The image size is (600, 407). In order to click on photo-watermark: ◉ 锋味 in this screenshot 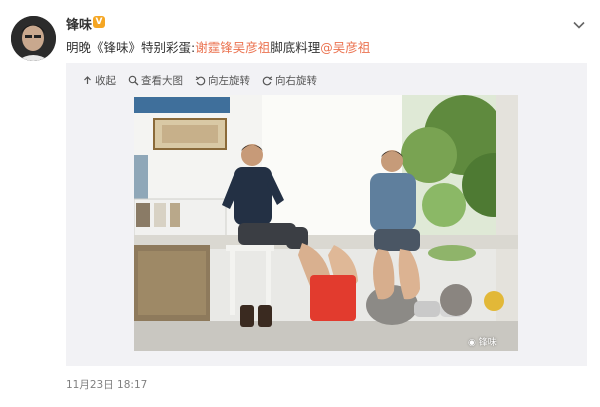, I will do `click(482, 341)`.